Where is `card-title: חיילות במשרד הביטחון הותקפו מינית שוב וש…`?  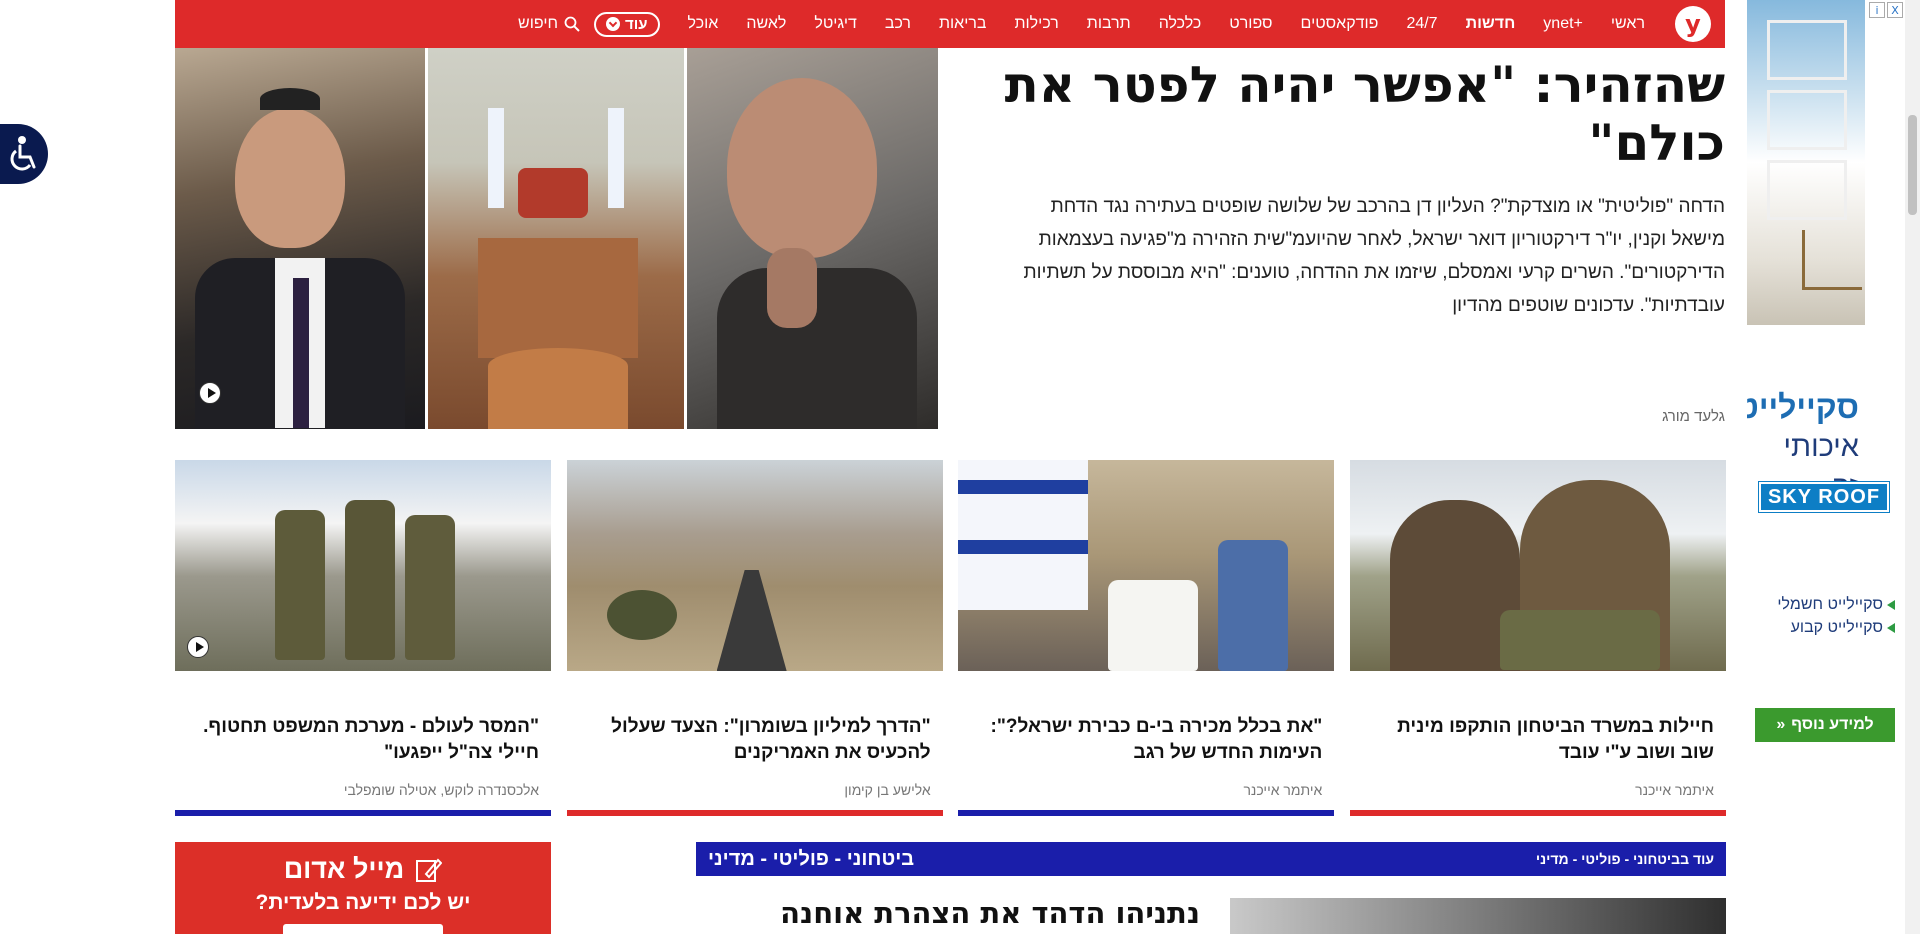
card-title: חיילות במשרד הביטחון הותקפו מינית שוב וש… is located at coordinates (1538, 742).